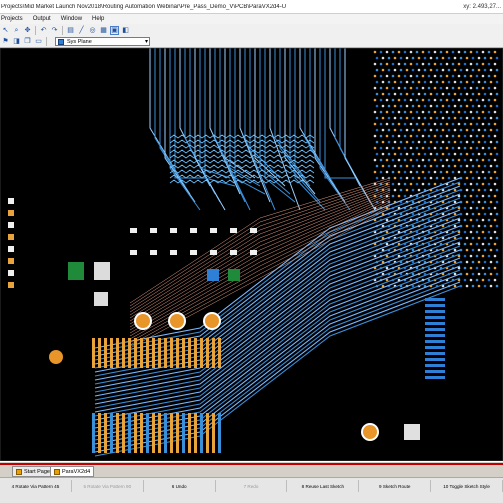 The image size is (503, 503). What do you see at coordinates (108, 486) in the screenshot?
I see `fkey-rotate-via-90: 5 Rotate Via Pattern 90` at bounding box center [108, 486].